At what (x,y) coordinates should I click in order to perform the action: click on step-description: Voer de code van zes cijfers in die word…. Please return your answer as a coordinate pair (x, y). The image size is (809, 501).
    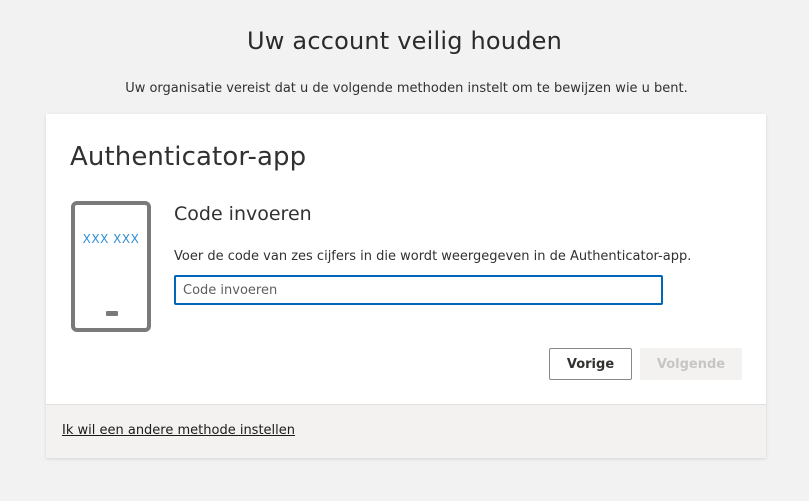
    Looking at the image, I should click on (433, 256).